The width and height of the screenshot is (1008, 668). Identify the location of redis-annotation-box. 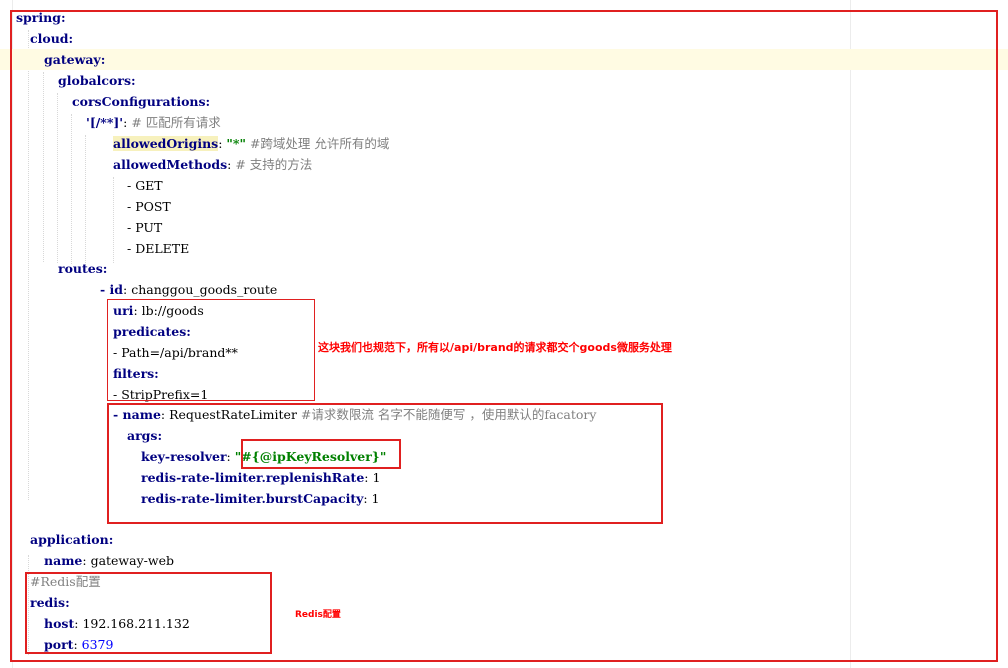
(148, 613).